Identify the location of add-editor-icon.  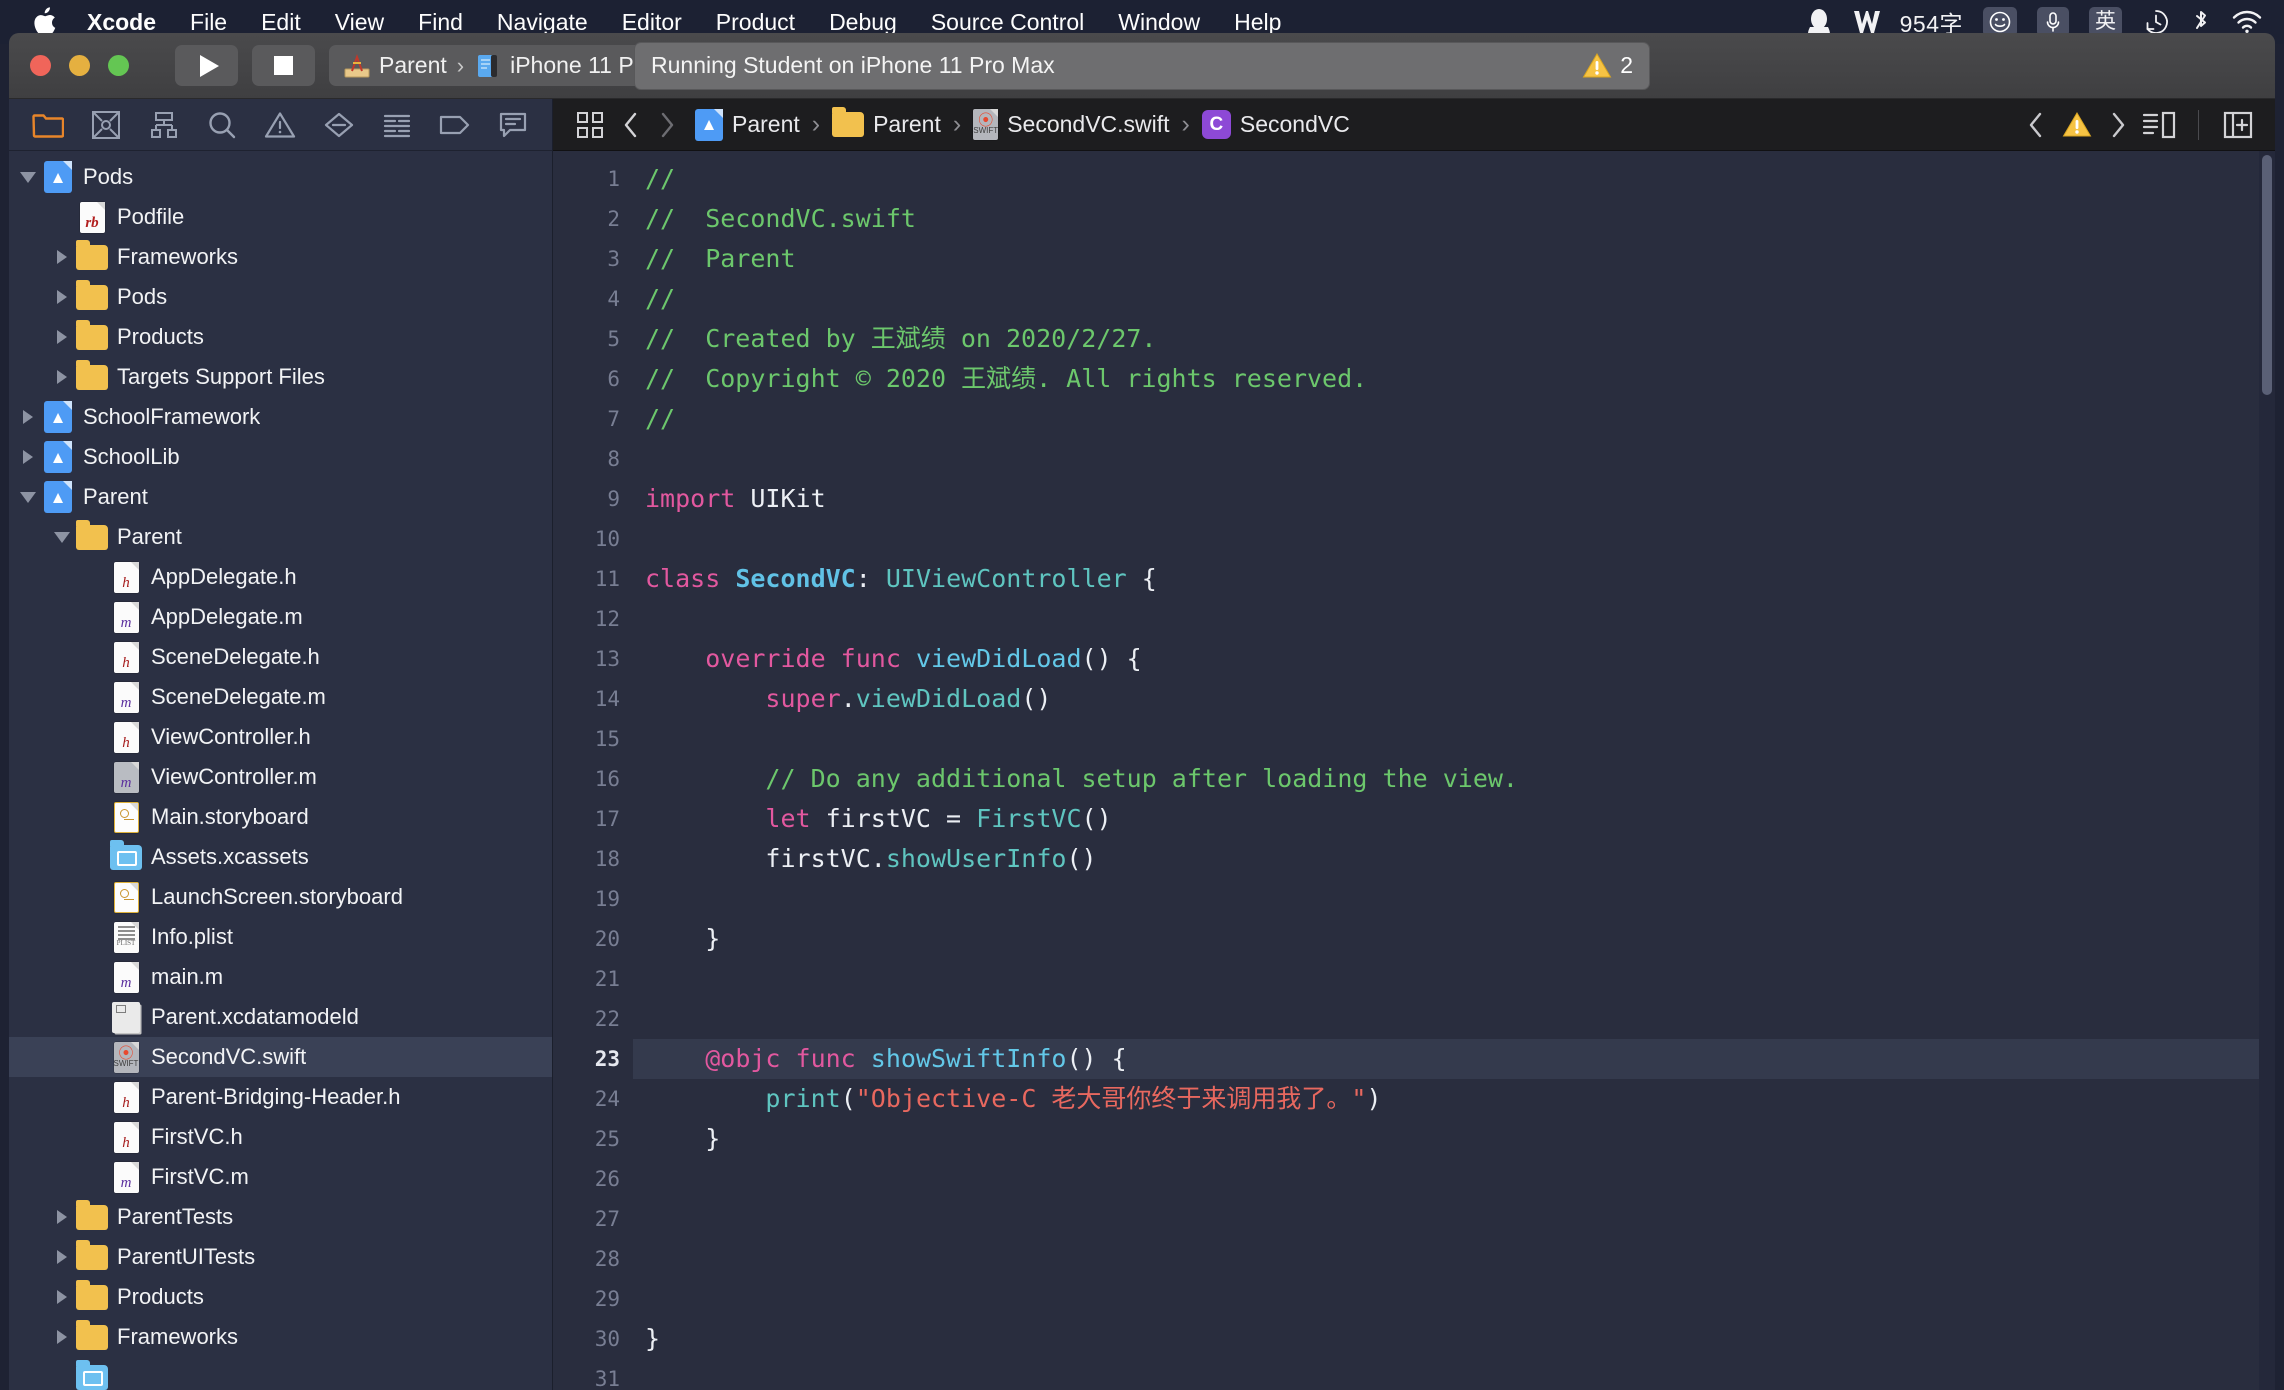
(2238, 125).